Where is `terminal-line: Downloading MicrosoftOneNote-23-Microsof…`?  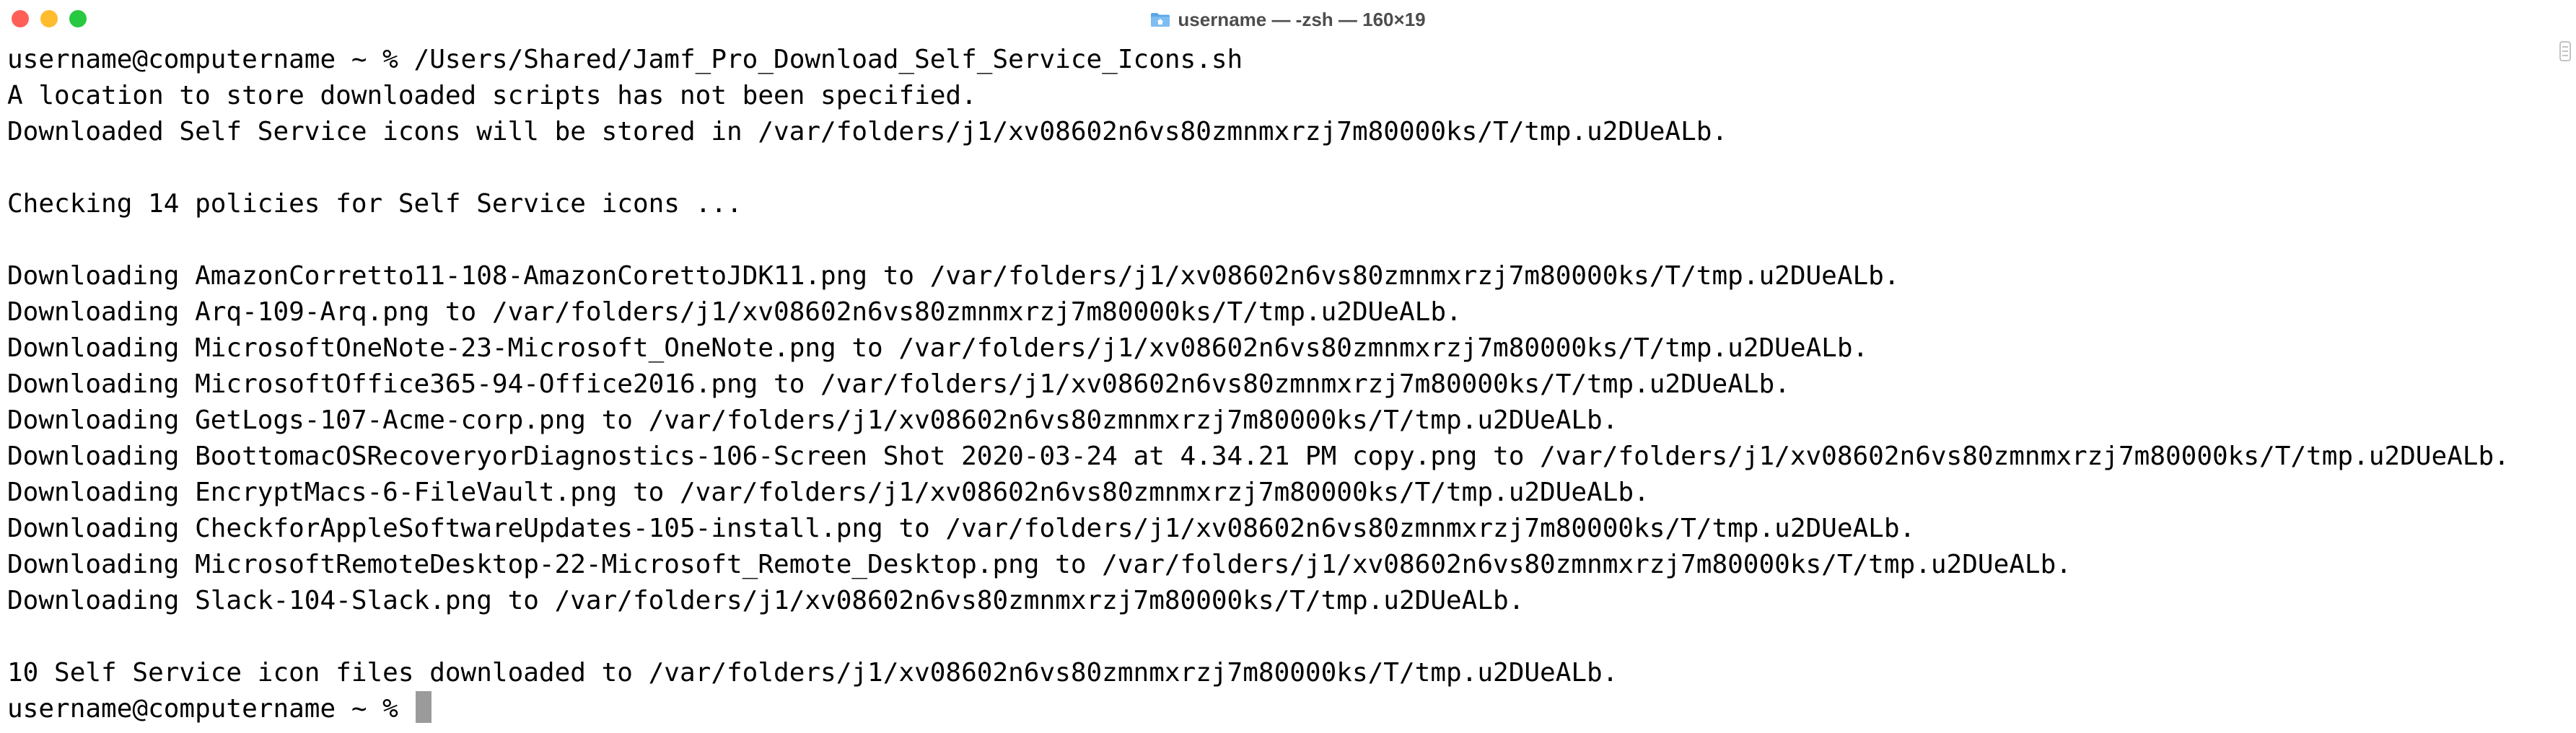
terminal-line: Downloading MicrosoftOneNote-23-Microsof… is located at coordinates (938, 348).